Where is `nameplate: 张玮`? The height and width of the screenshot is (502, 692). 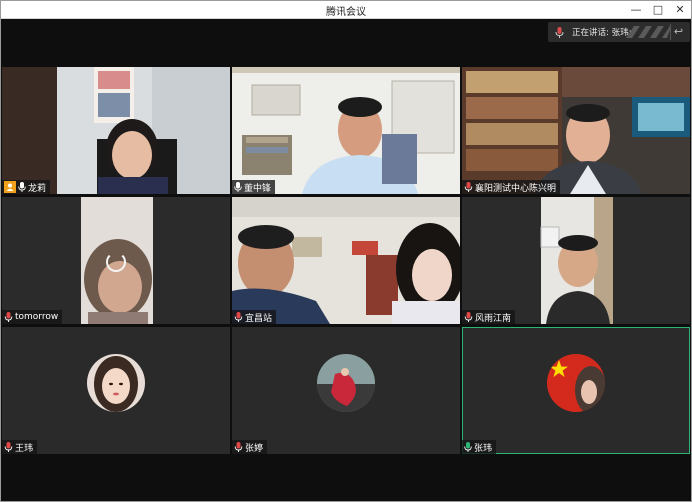 nameplate: 张玮 is located at coordinates (479, 447).